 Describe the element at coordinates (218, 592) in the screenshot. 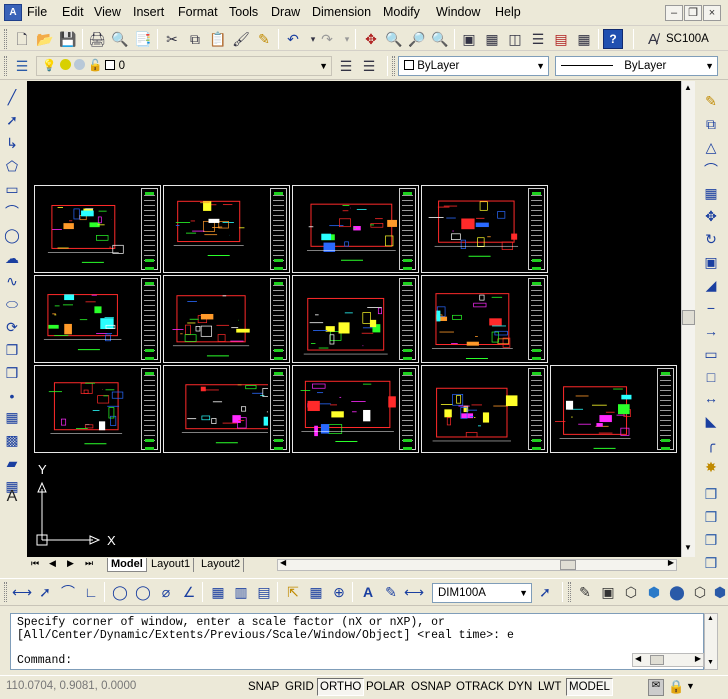

I see `quick-dimension-icon: ▦` at that location.